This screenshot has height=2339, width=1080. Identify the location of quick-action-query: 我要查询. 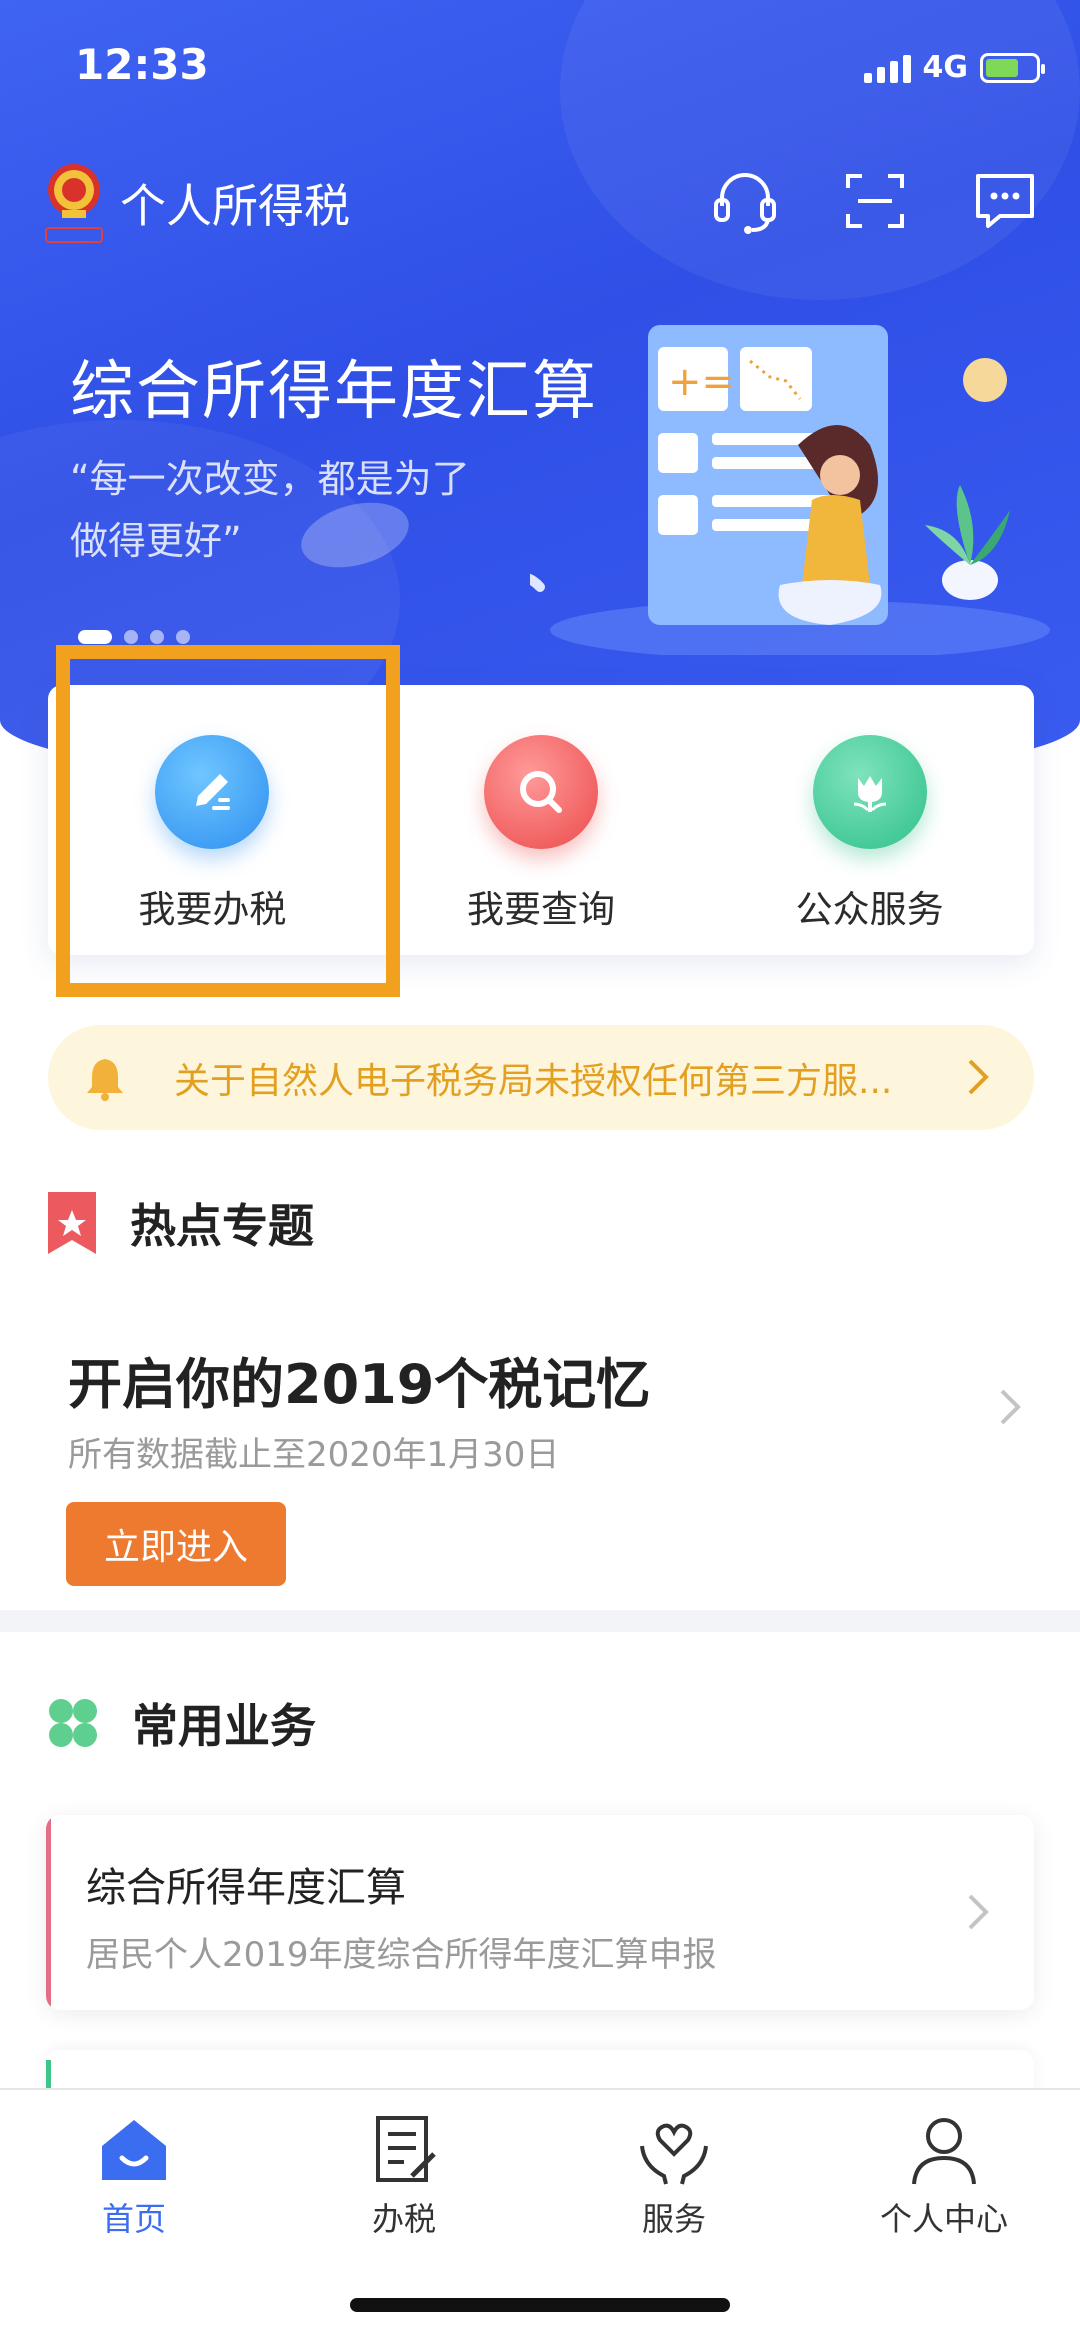
(541, 820).